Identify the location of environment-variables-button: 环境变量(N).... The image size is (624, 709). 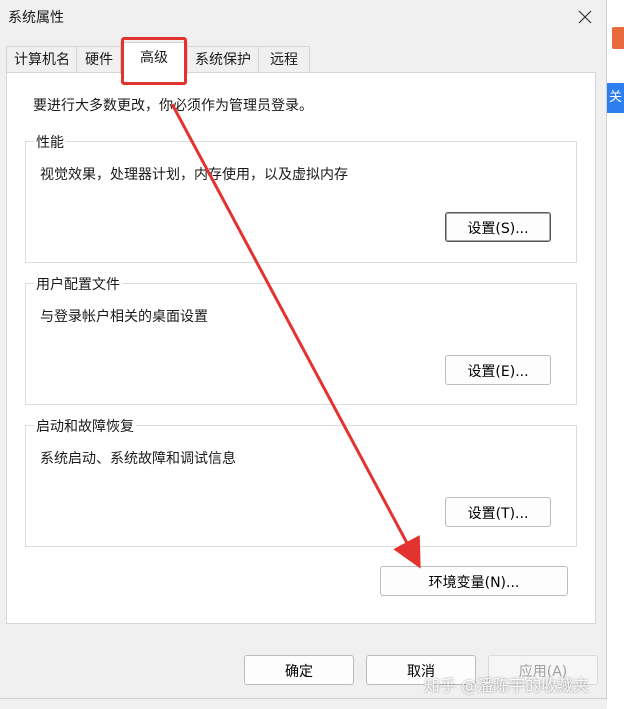
(474, 581).